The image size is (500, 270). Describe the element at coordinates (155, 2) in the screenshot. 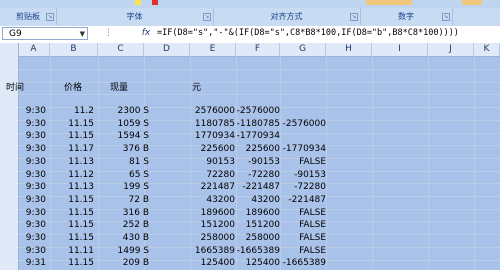

I see `font-color-icon` at that location.